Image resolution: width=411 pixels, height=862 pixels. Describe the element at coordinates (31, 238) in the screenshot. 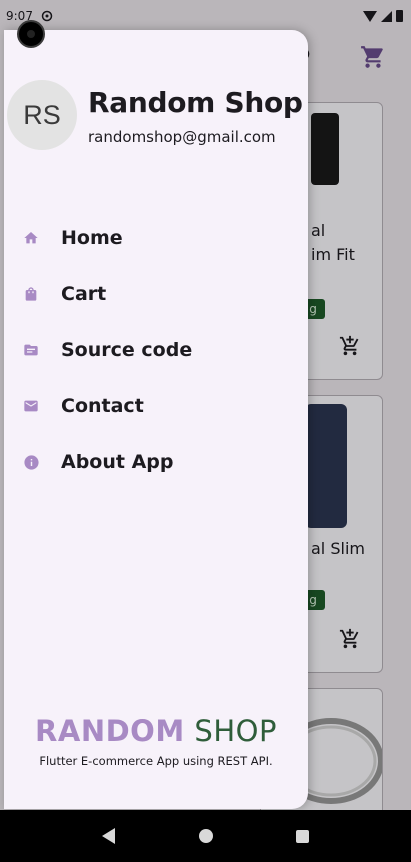

I see `home-icon` at that location.